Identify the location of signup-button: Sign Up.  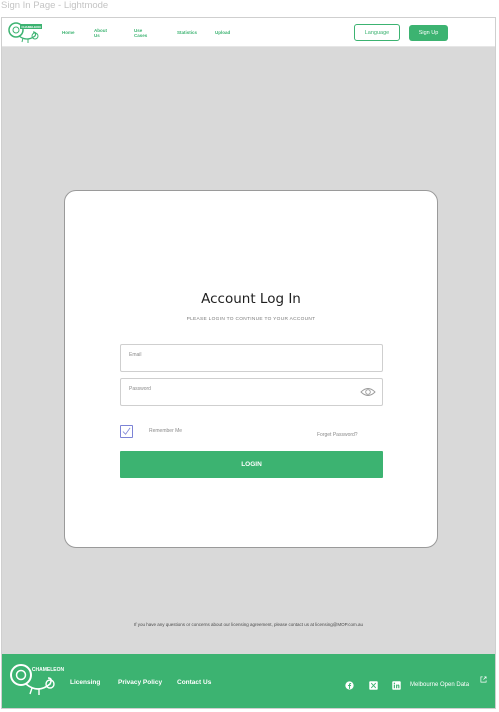
(428, 33).